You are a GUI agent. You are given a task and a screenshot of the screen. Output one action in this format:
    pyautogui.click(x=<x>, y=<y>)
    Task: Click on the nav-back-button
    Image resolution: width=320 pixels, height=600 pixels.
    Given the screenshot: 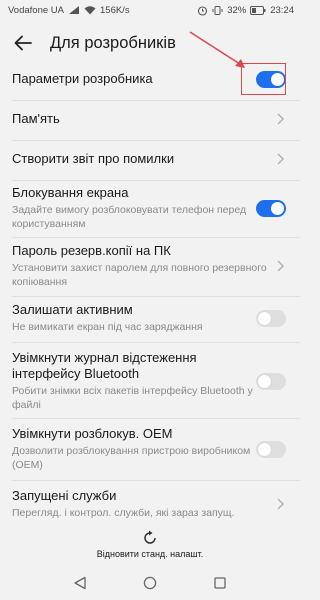 What is the action you would take?
    pyautogui.click(x=80, y=583)
    